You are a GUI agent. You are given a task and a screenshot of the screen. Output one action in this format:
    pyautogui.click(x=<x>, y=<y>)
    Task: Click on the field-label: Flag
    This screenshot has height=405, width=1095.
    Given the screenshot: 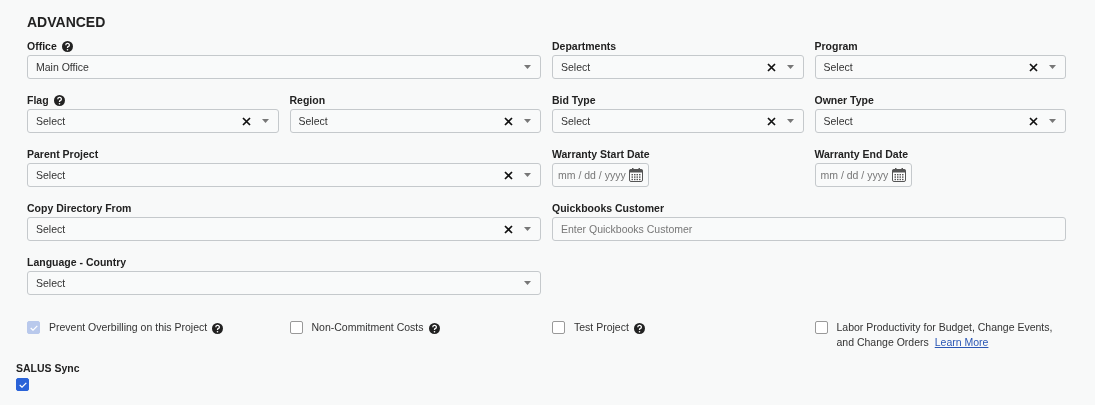 What is the action you would take?
    pyautogui.click(x=38, y=100)
    